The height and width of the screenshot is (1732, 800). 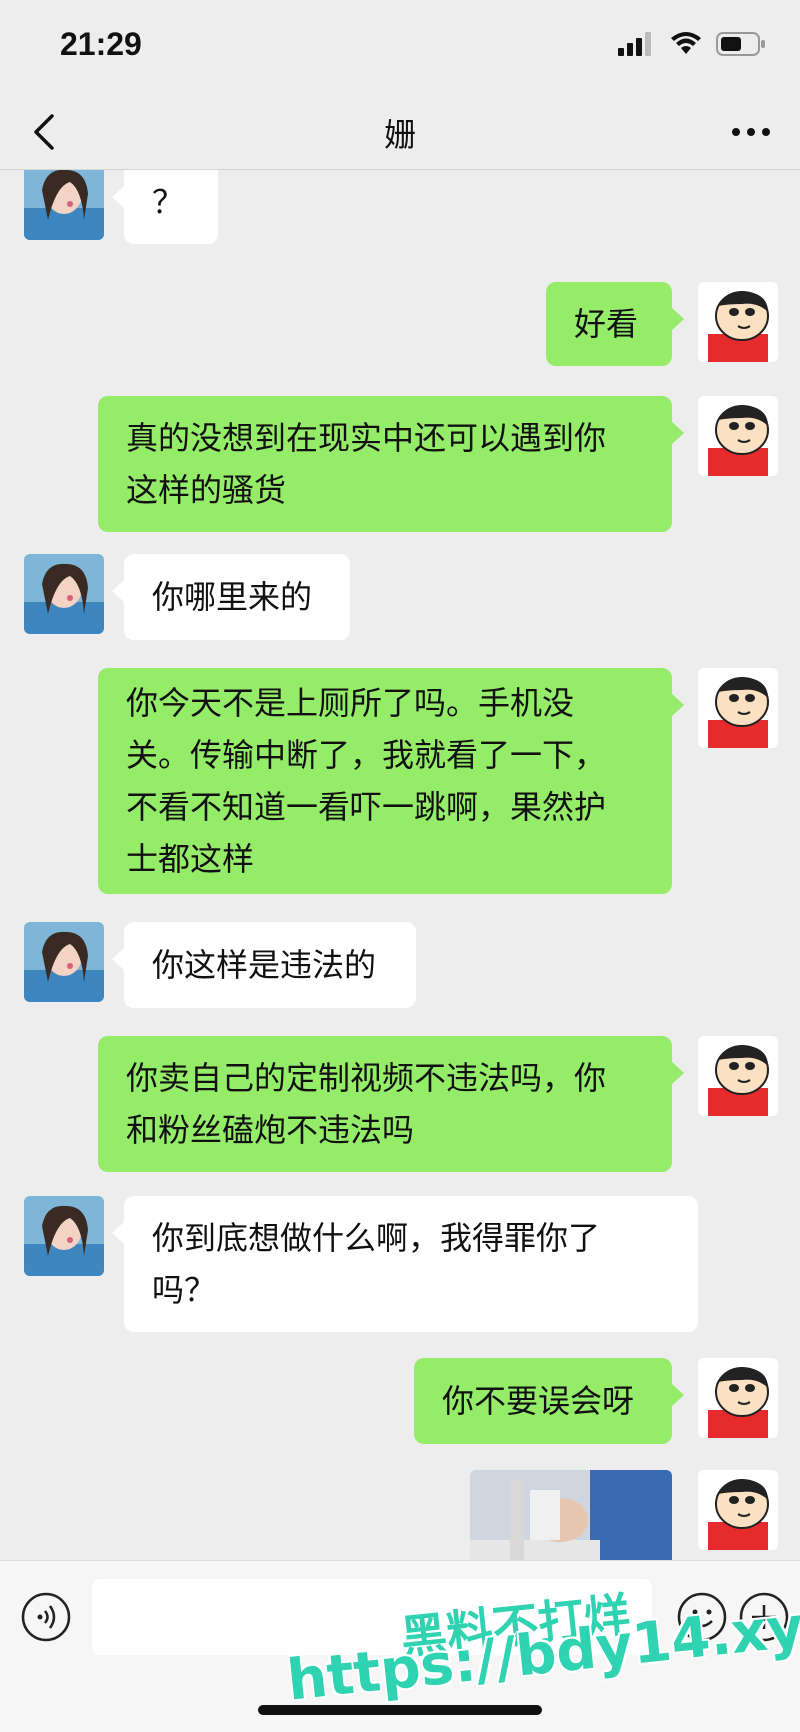 What do you see at coordinates (168, 202) in the screenshot?
I see `message-text: ？` at bounding box center [168, 202].